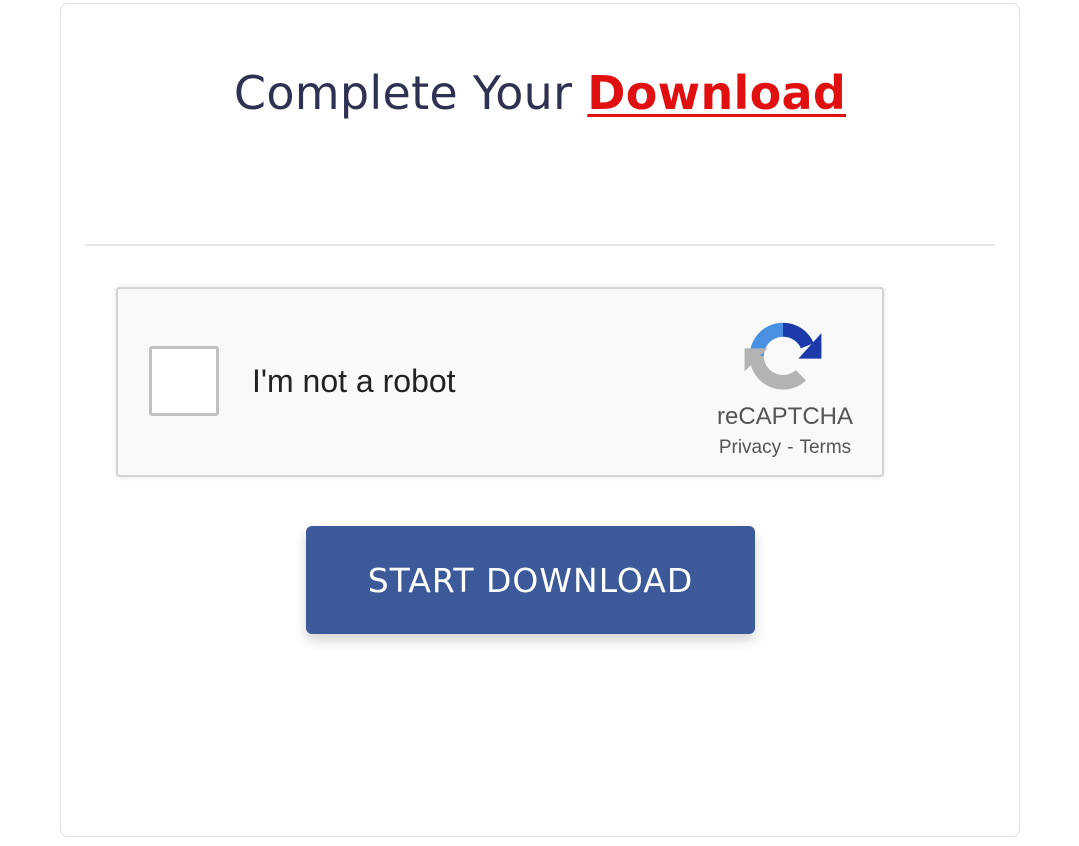 Image resolution: width=1079 pixels, height=846 pixels. I want to click on recaptcha-links: Privacy - Terms, so click(785, 448).